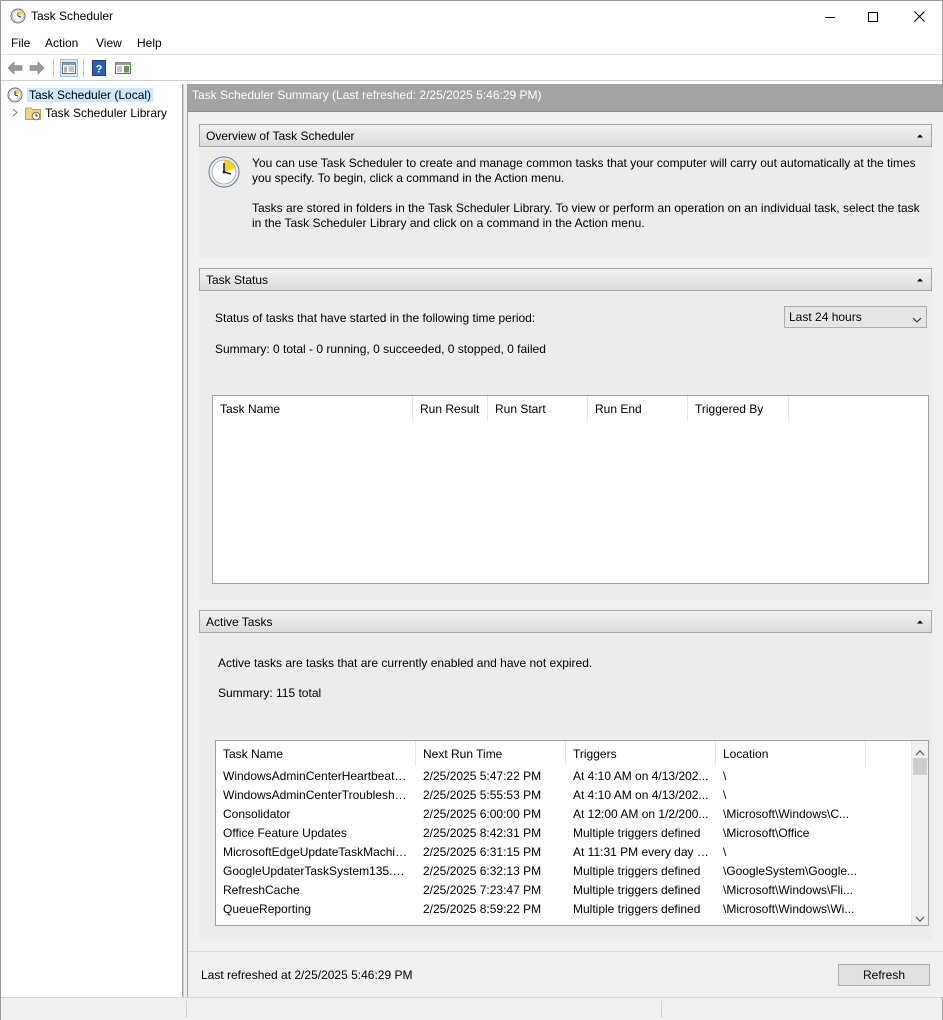  Describe the element at coordinates (830, 16) in the screenshot. I see `minimize-button` at that location.